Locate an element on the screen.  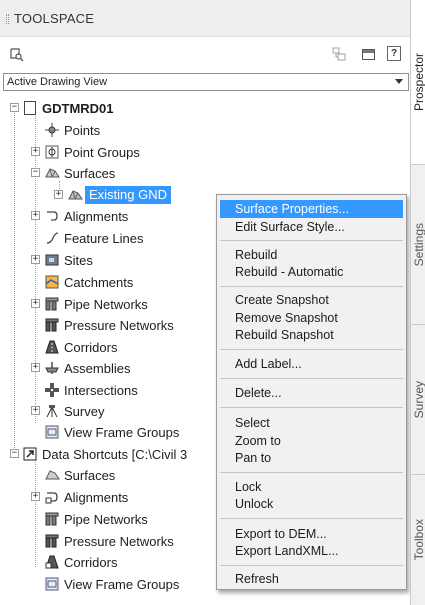
panel-layout-icon is located at coordinates (368, 54).